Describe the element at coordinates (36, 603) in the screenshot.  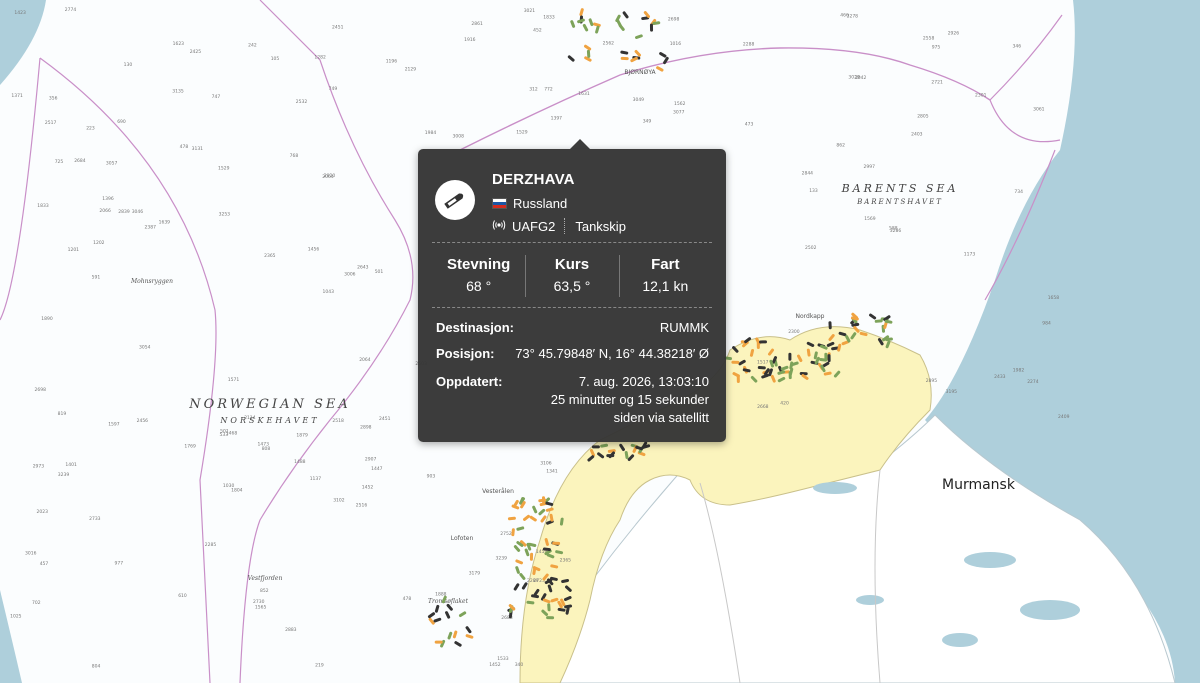
I see `depth-sounding: 702` at that location.